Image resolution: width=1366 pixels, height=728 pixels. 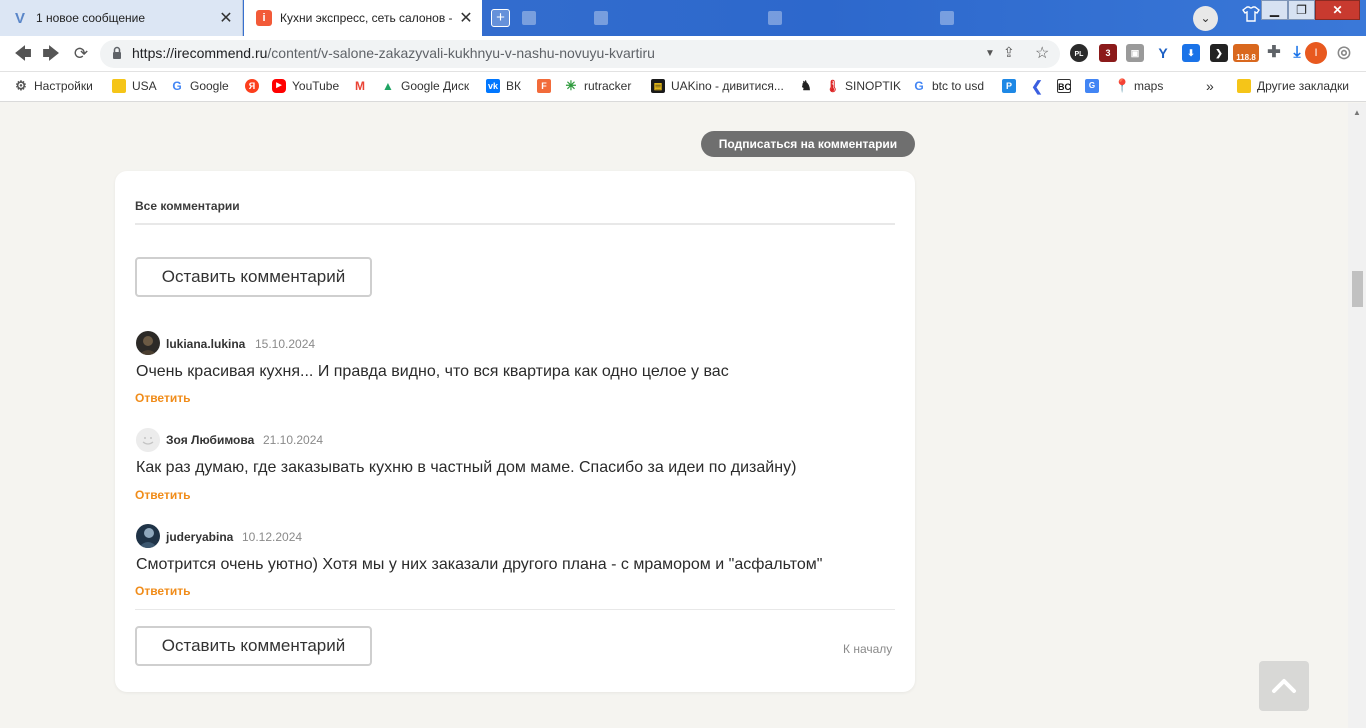 What do you see at coordinates (285, 344) in the screenshot?
I see `comment-date: 15.10.2024` at bounding box center [285, 344].